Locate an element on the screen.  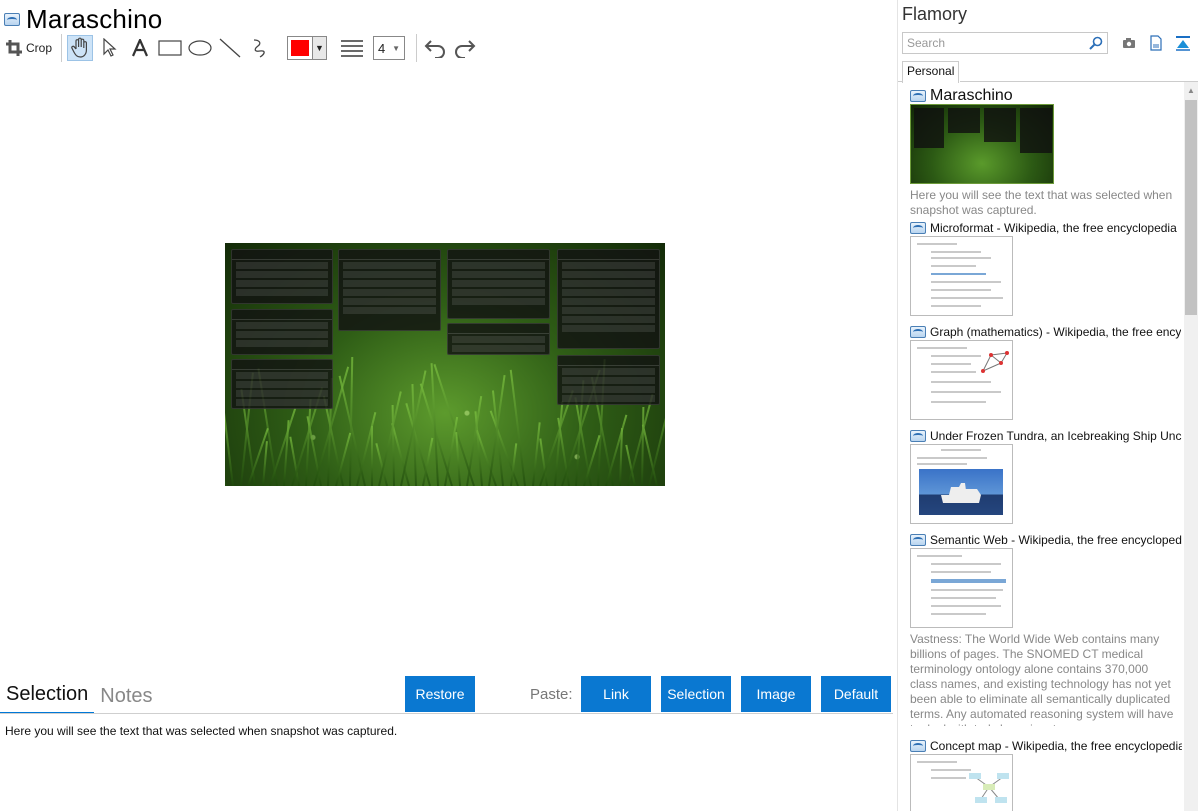
crop-label: Crop is located at coordinates (39, 48).